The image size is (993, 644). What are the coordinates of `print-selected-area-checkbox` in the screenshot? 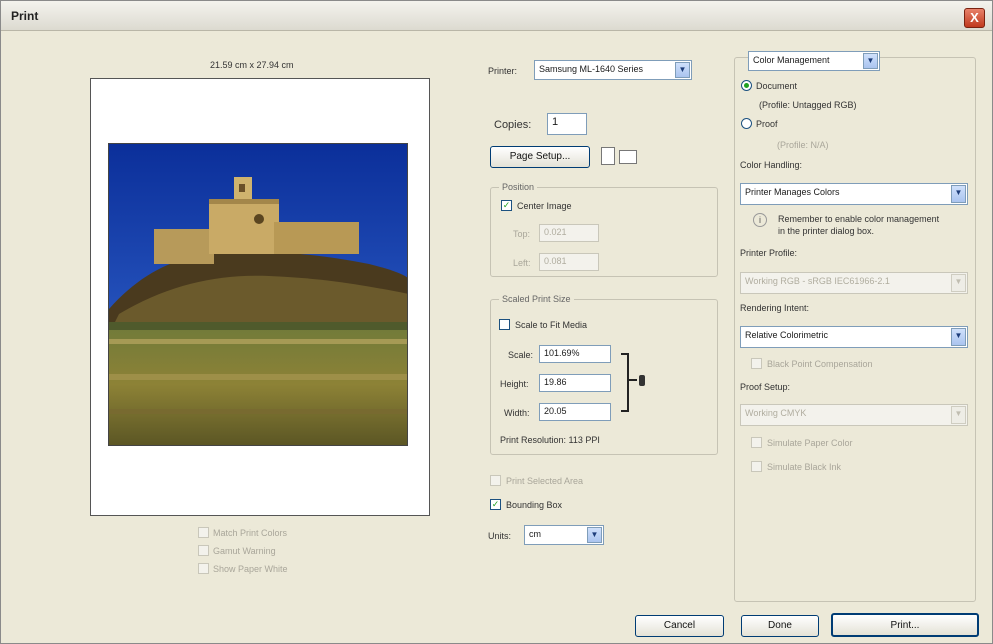 It's located at (495, 480).